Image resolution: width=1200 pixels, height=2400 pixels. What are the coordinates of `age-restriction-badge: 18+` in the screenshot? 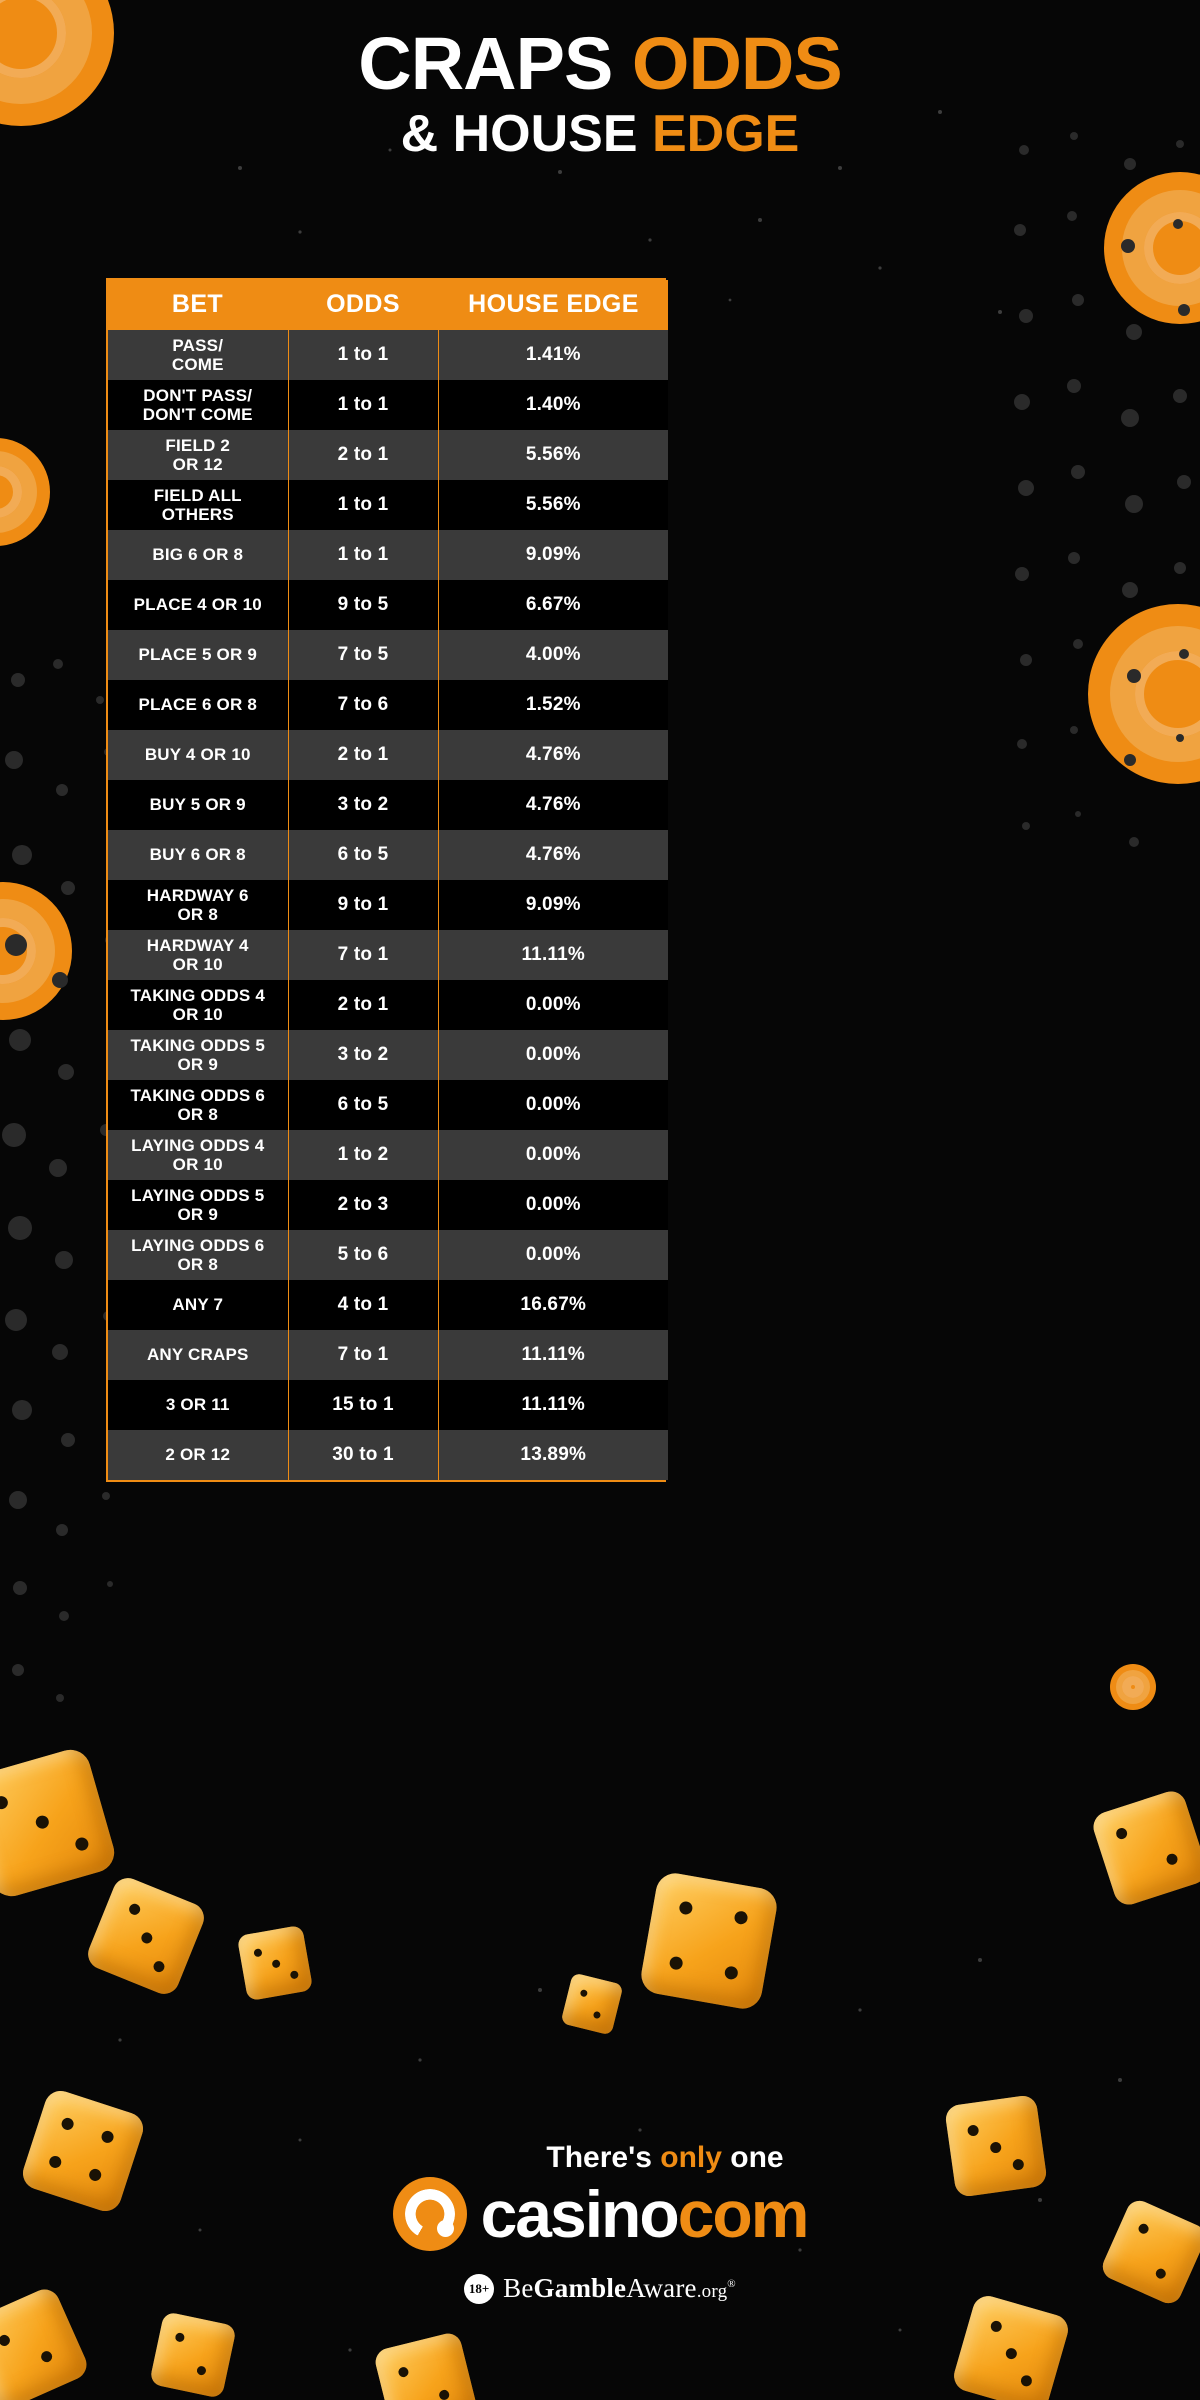 It's located at (479, 2288).